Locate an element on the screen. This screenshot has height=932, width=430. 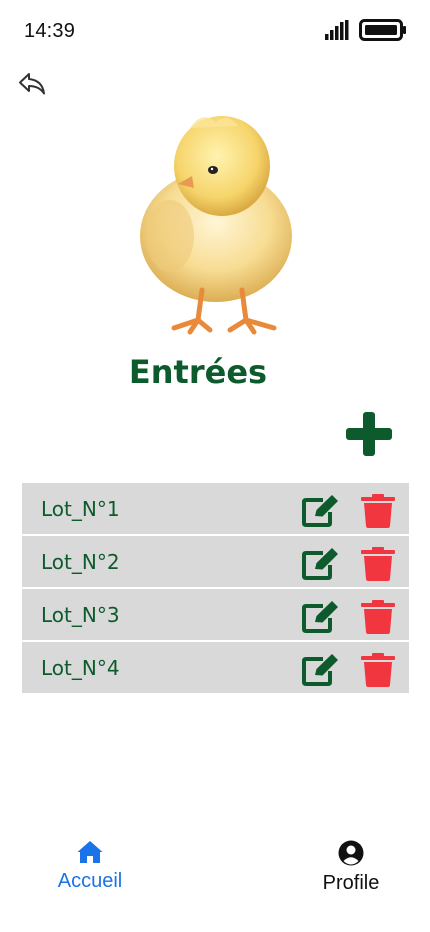
plus-icon is located at coordinates (369, 434).